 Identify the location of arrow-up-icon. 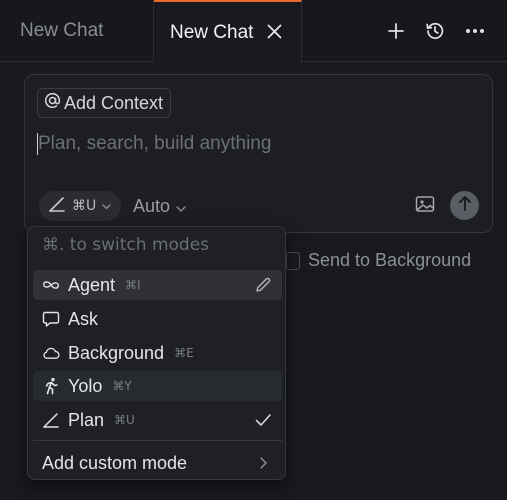
(465, 205).